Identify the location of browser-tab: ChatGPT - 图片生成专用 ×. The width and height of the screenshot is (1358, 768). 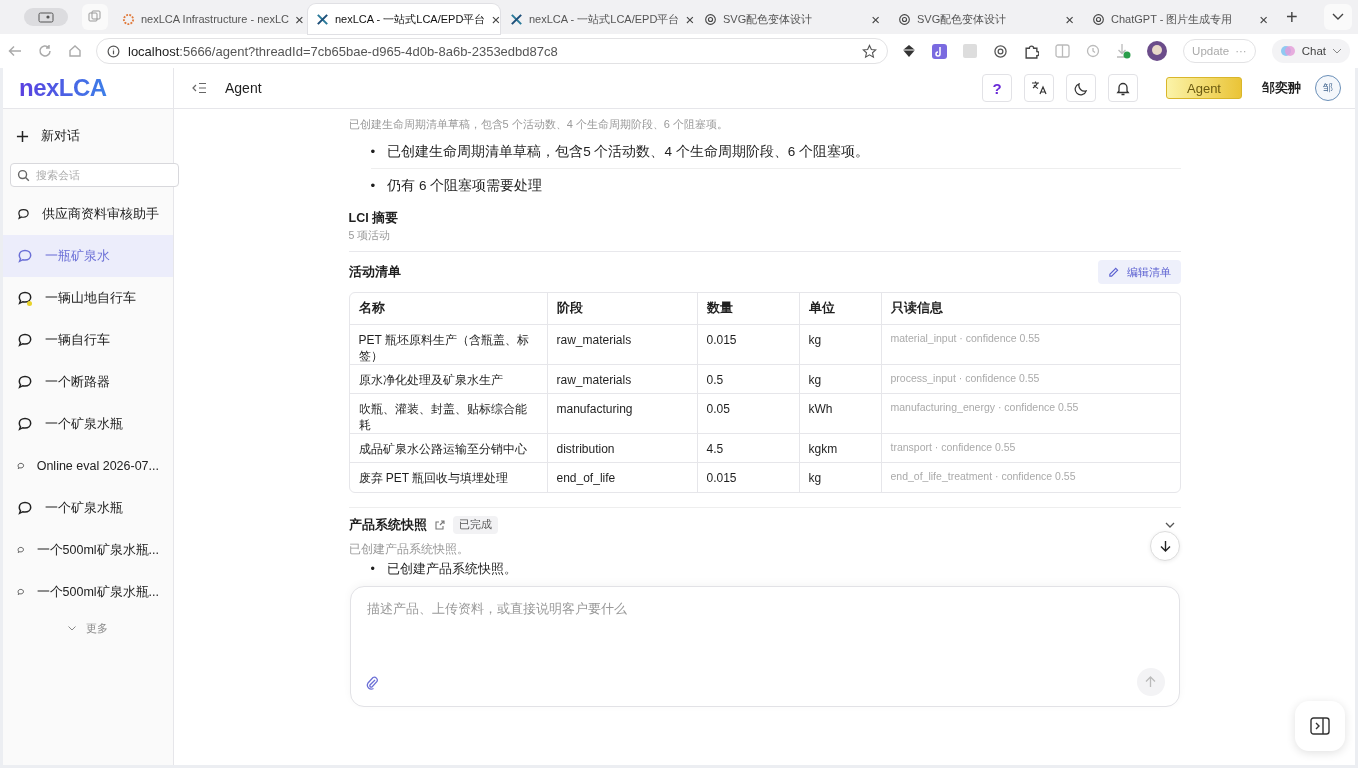
(1180, 19).